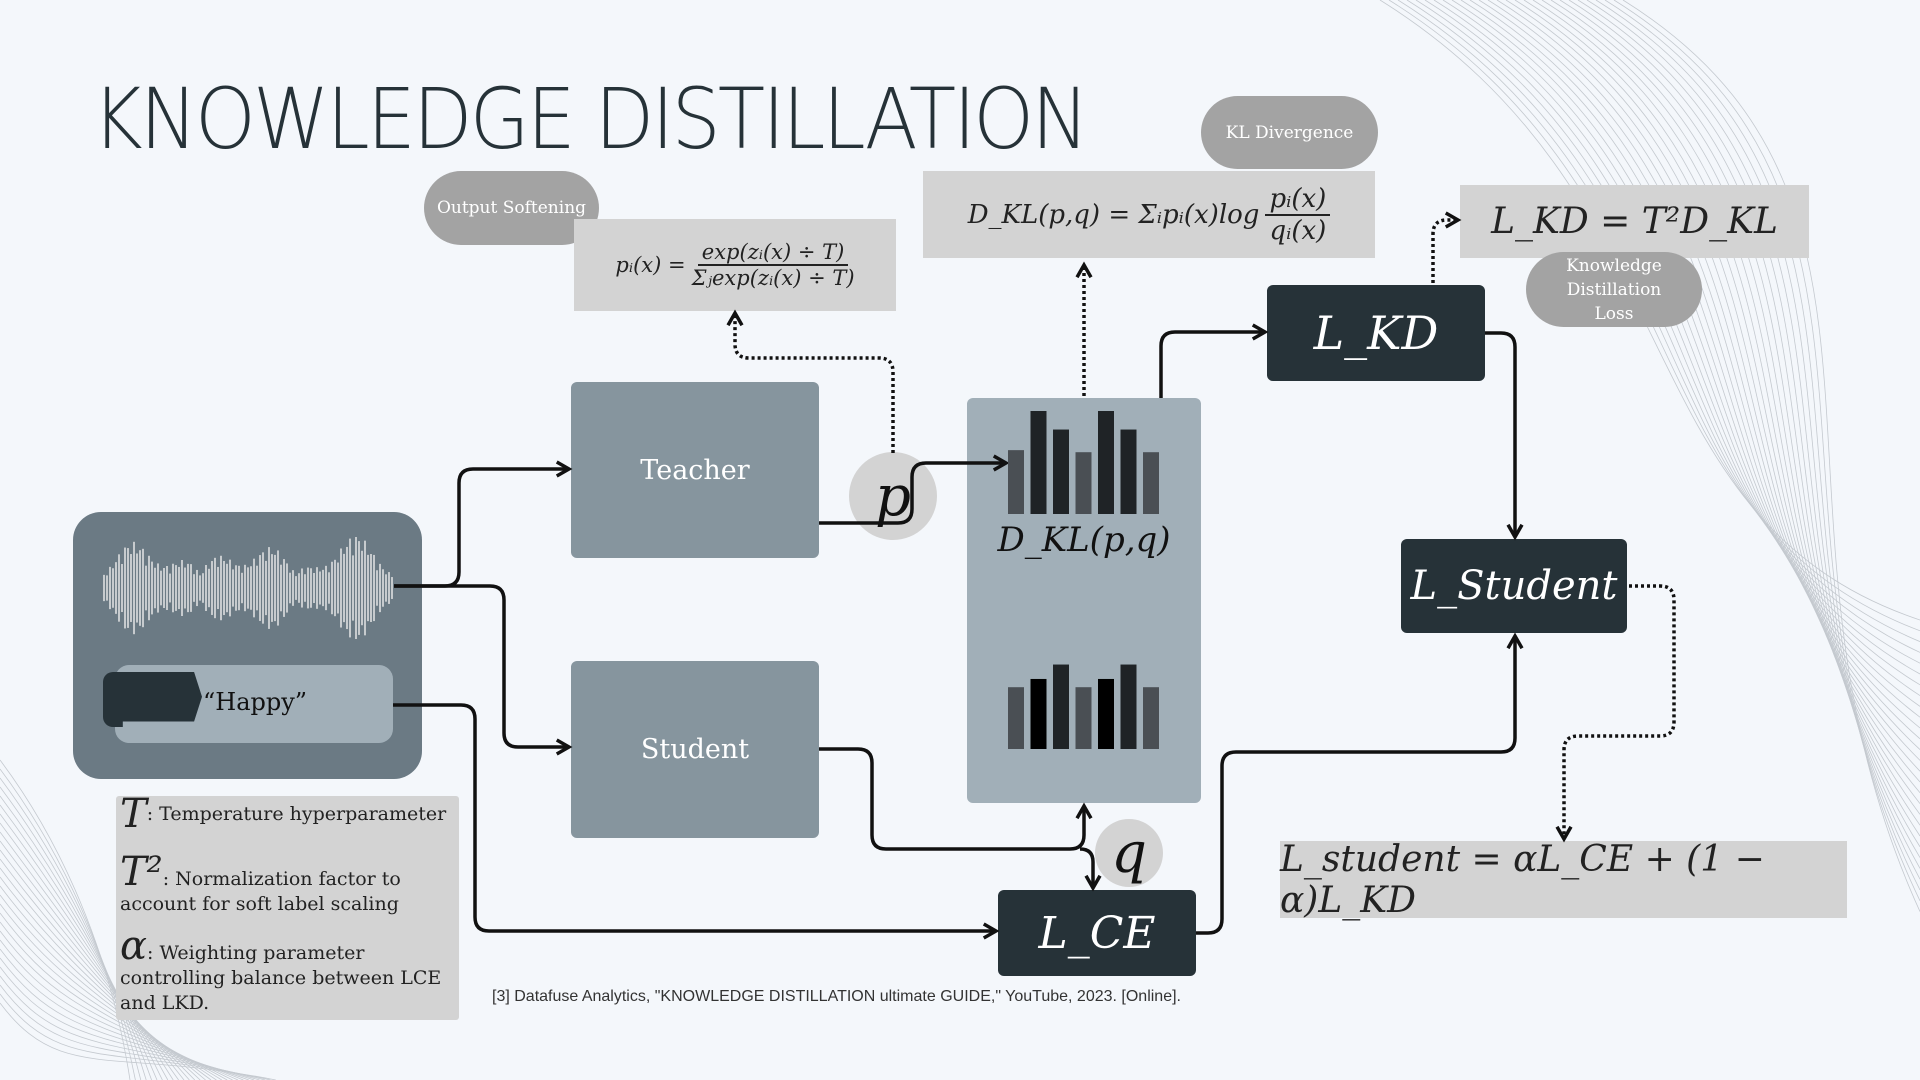  Describe the element at coordinates (914, 489) in the screenshot. I see `arrow-teacher-to-bars` at that location.